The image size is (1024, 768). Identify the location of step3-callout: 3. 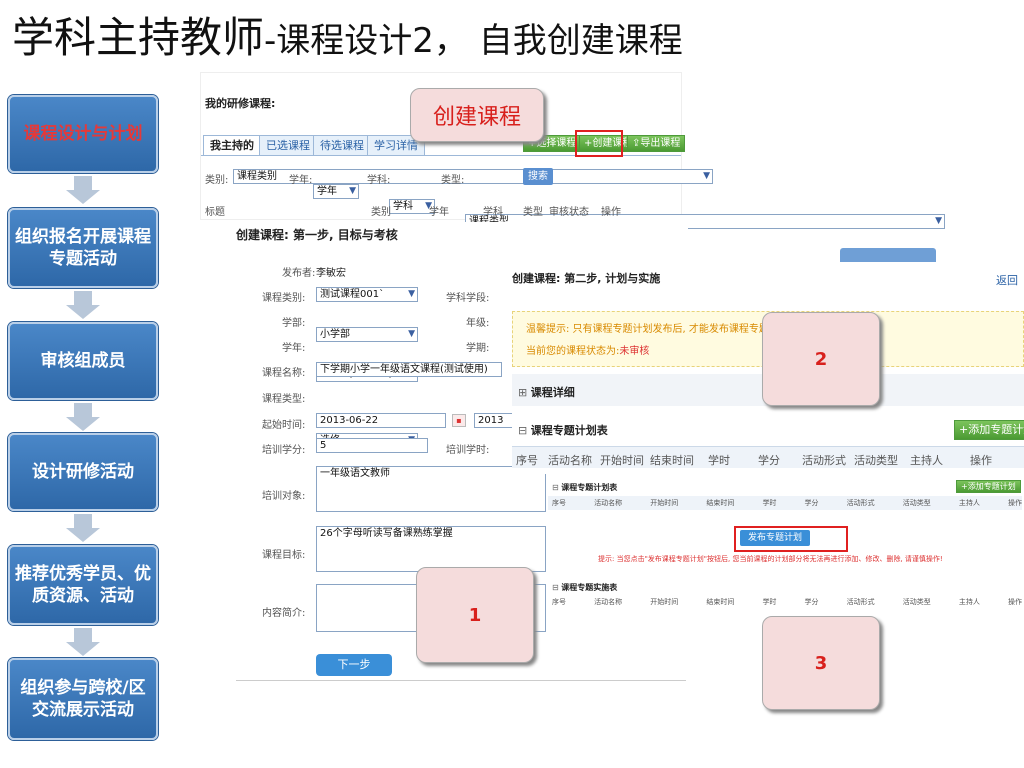
(821, 663).